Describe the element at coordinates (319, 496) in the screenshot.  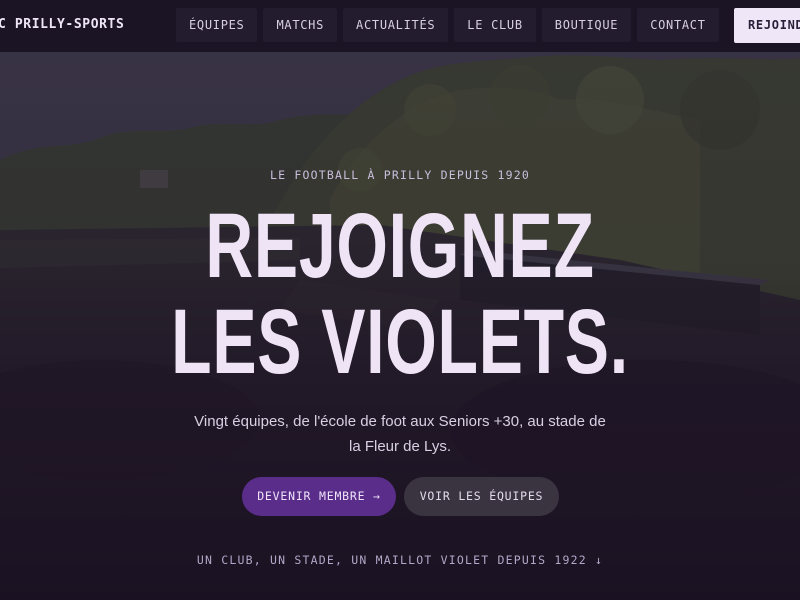
I see `become-member-button: DEVENIR MEMBRE →` at that location.